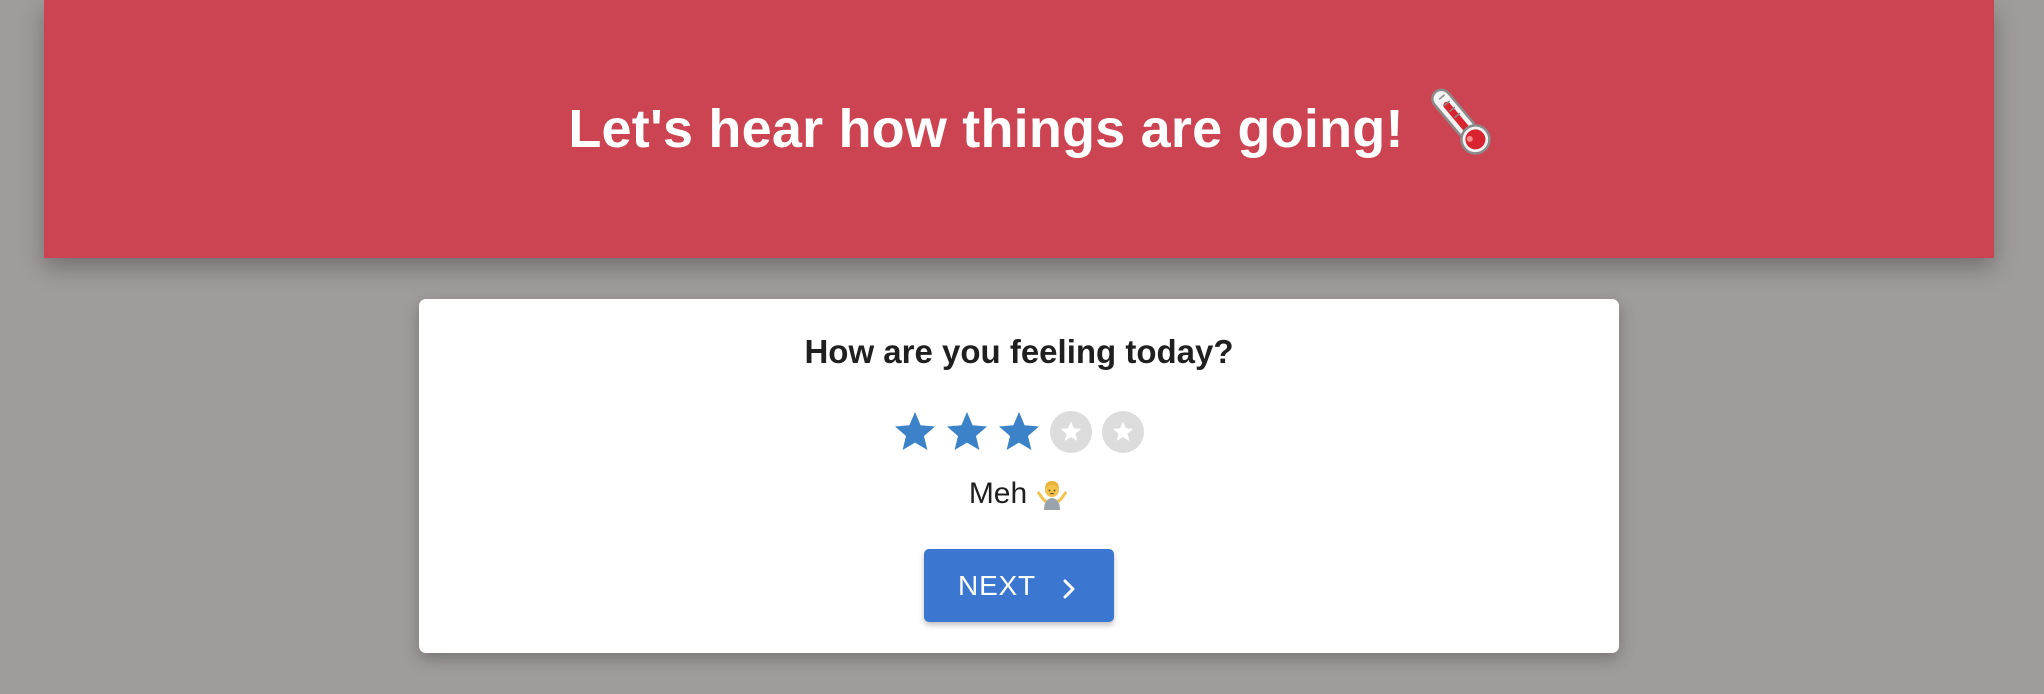 Image resolution: width=2044 pixels, height=694 pixels. I want to click on shrug-icon, so click(1052, 494).